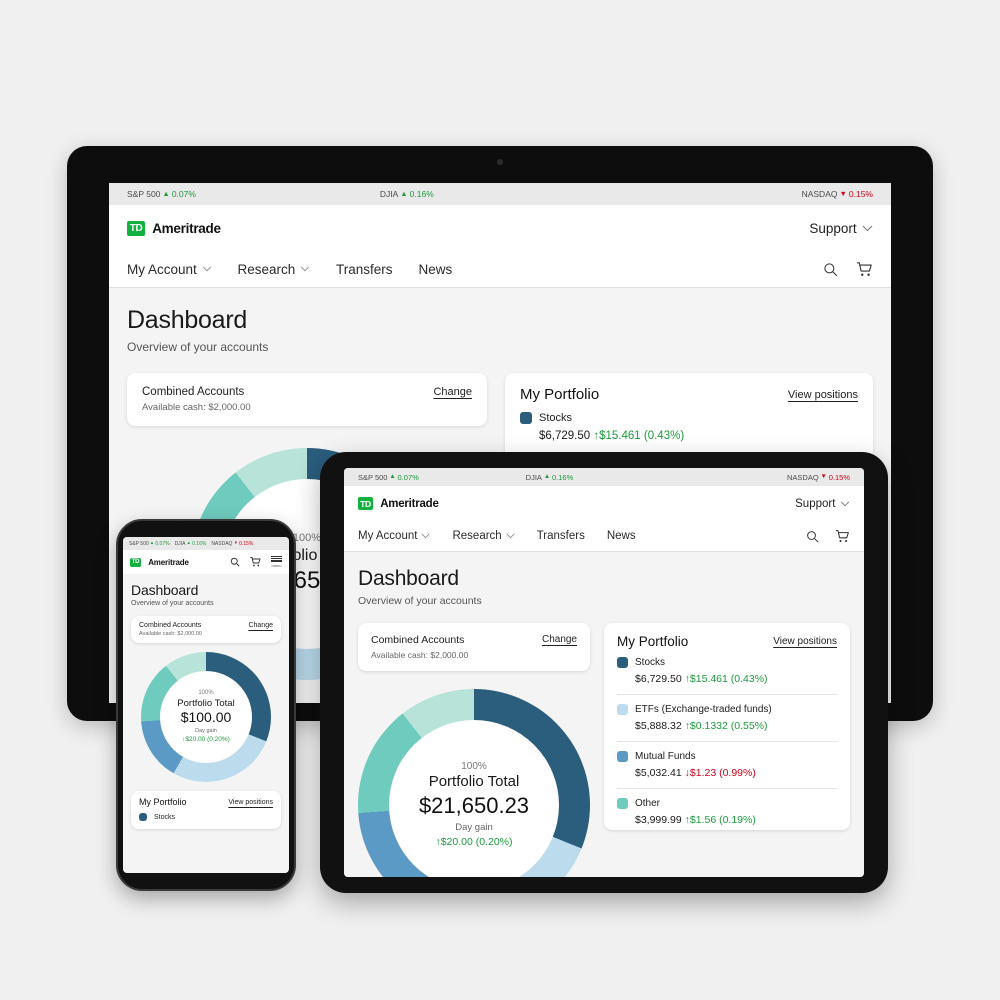 This screenshot has width=1000, height=1000. Describe the element at coordinates (206, 817) in the screenshot. I see `asset-row: Stocks` at that location.